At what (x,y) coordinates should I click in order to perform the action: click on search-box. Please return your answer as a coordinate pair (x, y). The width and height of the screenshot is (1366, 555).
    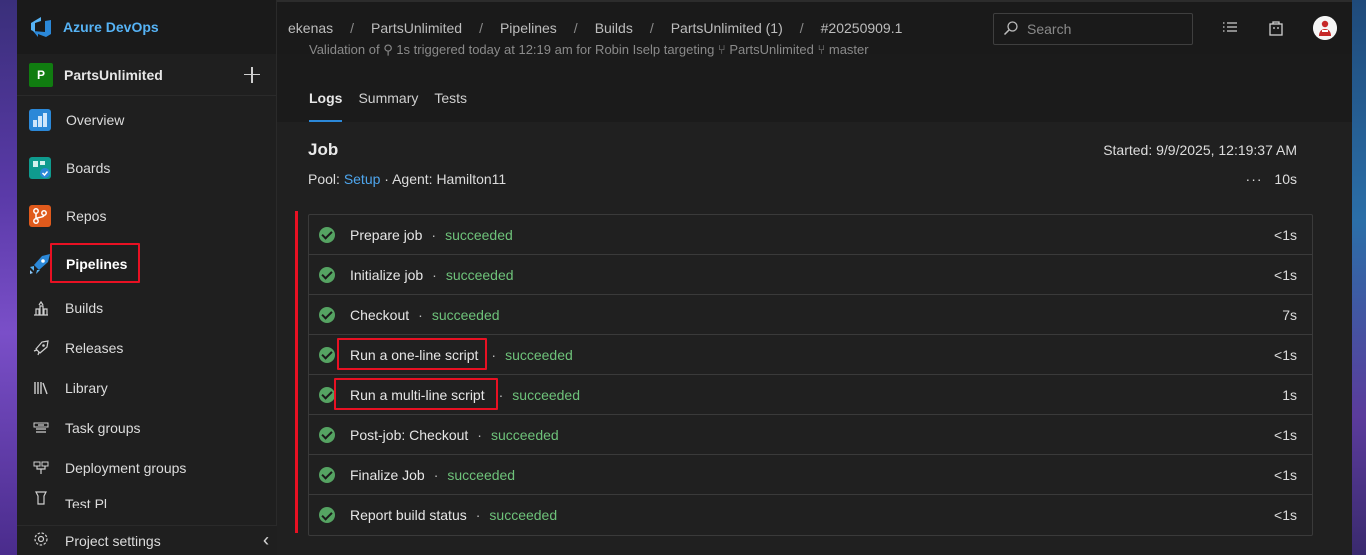
    Looking at the image, I should click on (1093, 29).